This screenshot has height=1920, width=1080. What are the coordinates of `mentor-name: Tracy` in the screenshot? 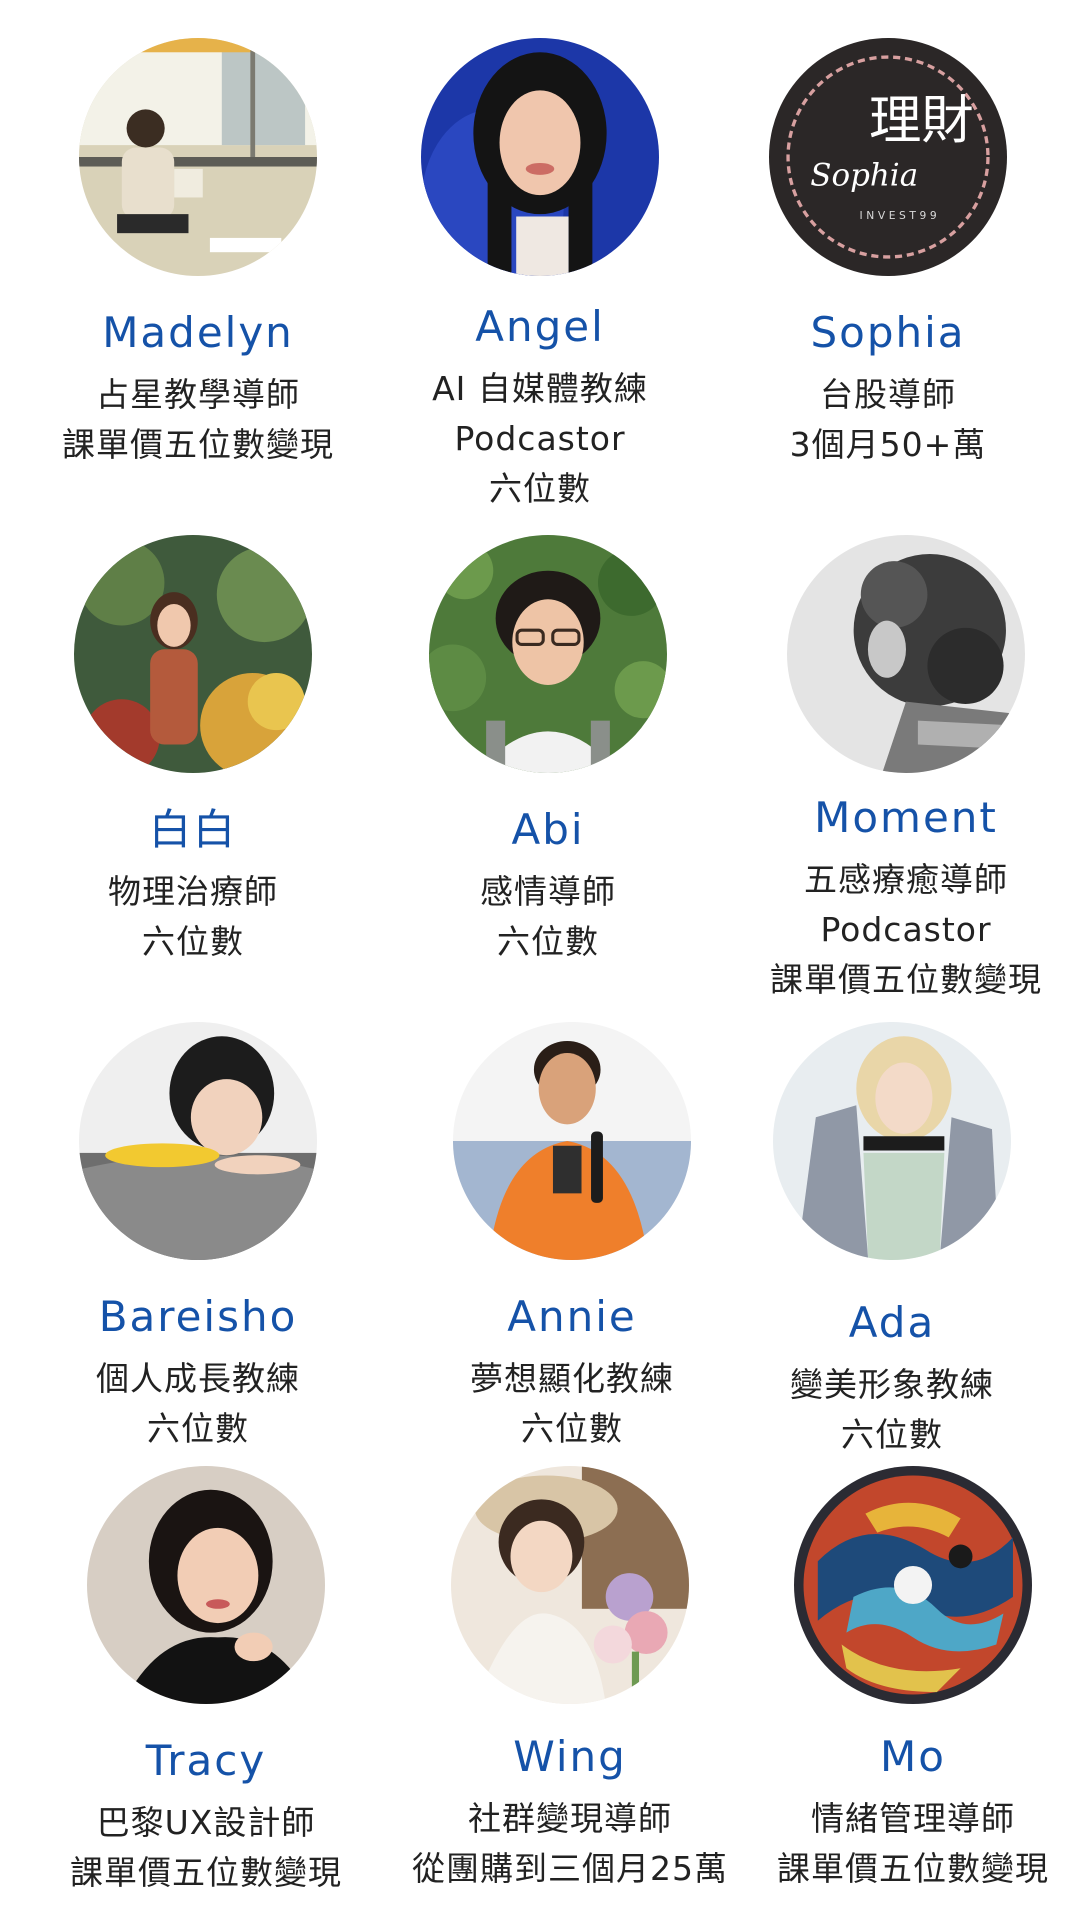 It's located at (206, 1760).